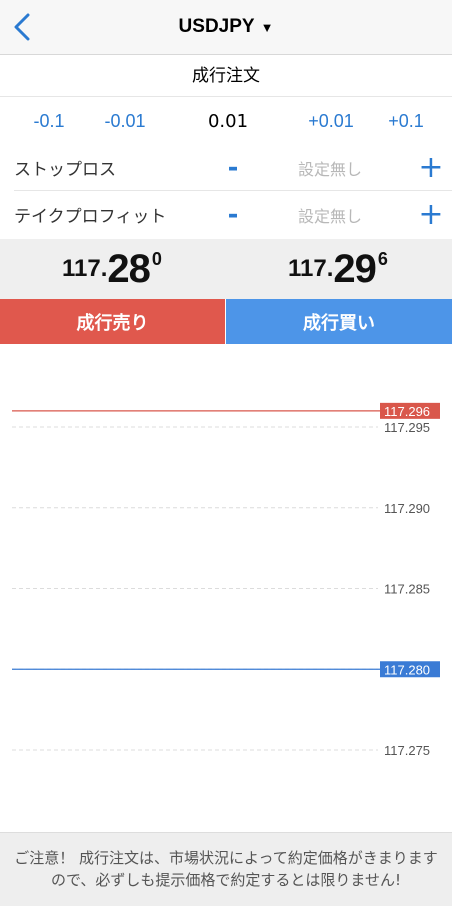 The height and width of the screenshot is (906, 452). I want to click on caret-down-icon: ▼, so click(267, 27).